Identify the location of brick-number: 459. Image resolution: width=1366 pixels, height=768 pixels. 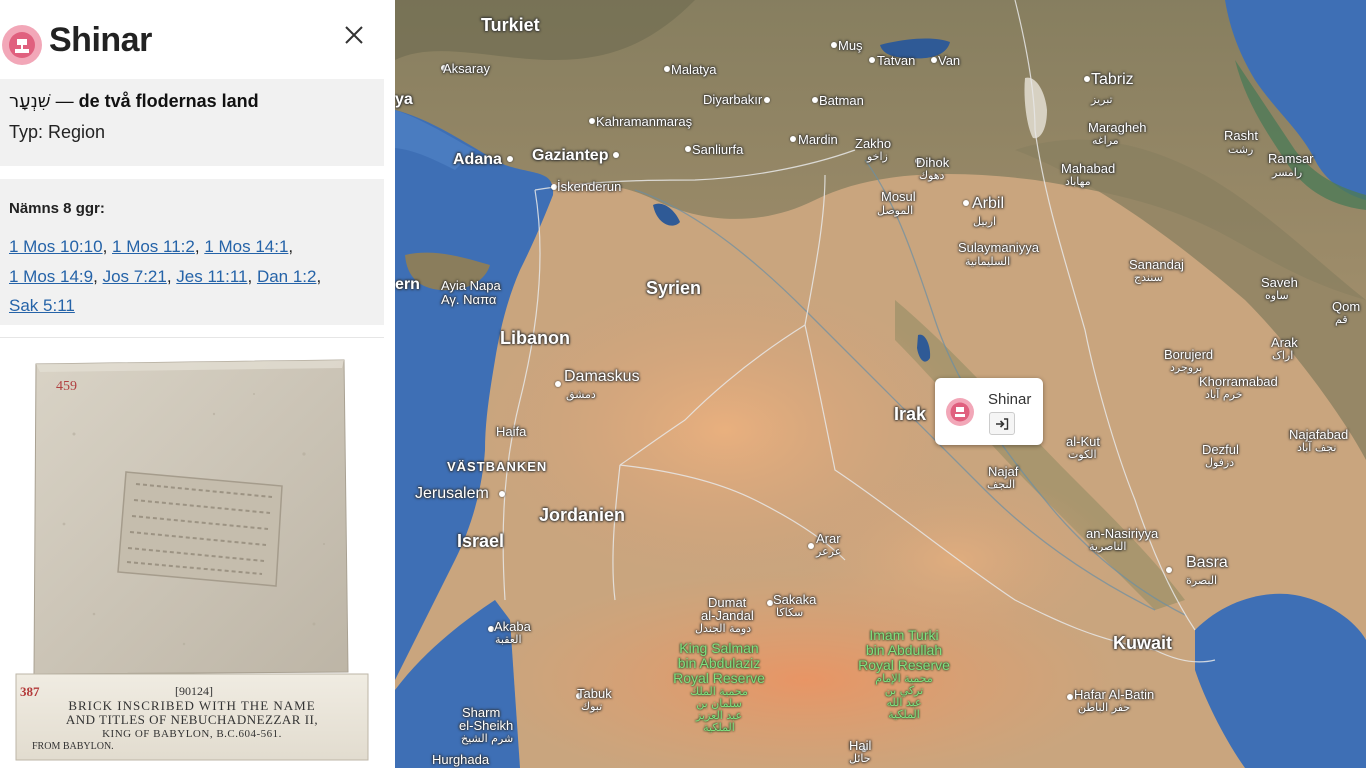
(66, 386).